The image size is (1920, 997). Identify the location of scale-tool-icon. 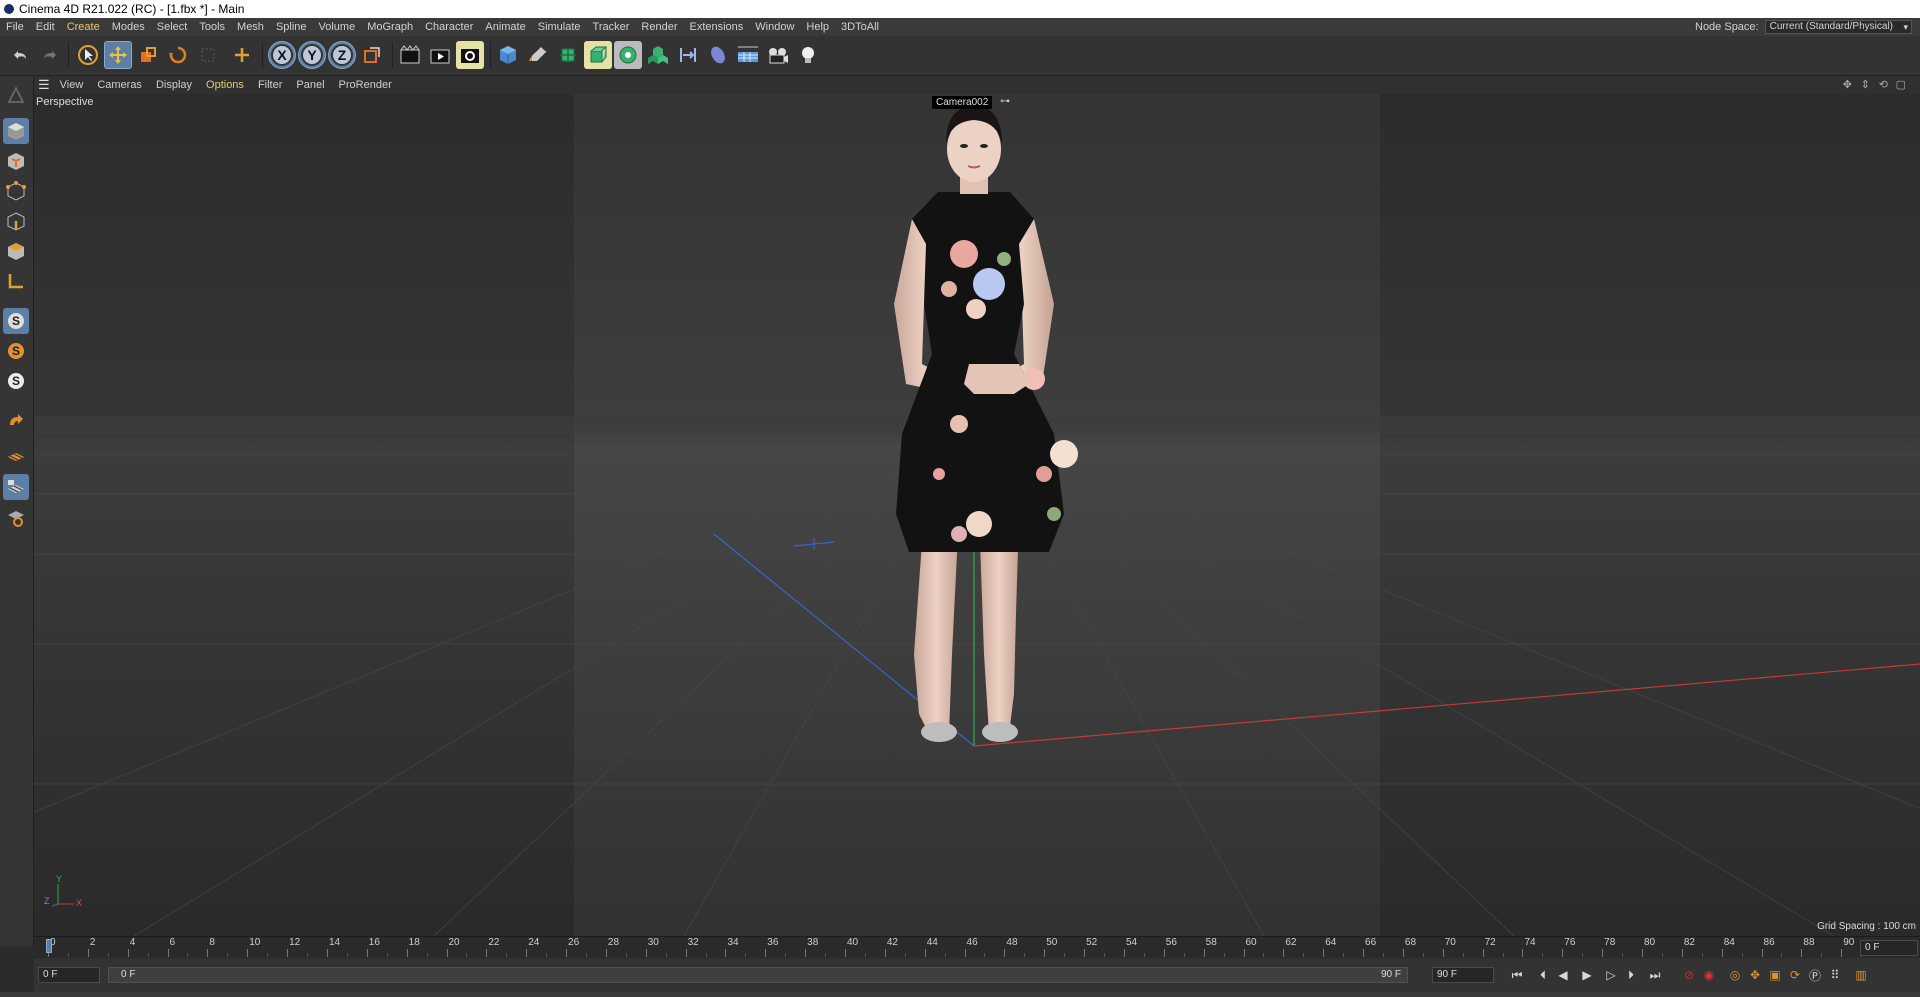
(148, 55).